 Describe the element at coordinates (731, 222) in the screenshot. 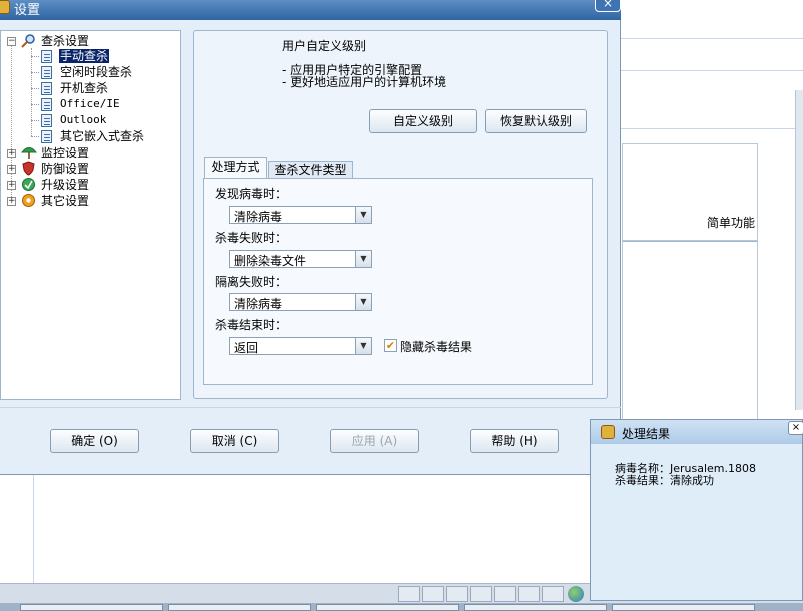

I see `simple-function-label: 简单功能` at that location.